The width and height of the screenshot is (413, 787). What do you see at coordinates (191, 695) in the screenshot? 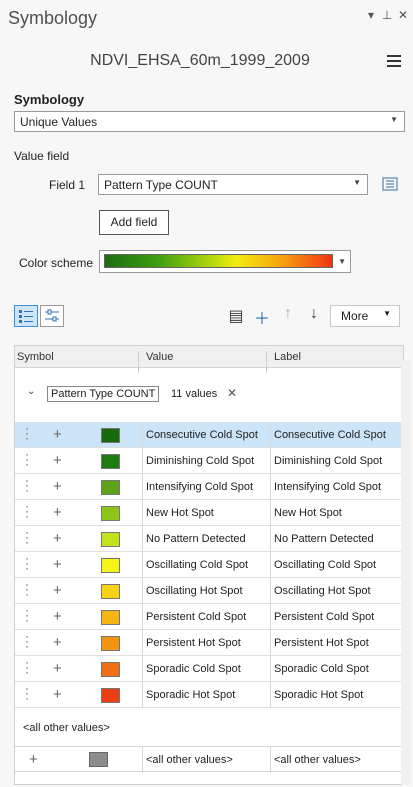
I see `class-value: Sporadic Hot Spot` at bounding box center [191, 695].